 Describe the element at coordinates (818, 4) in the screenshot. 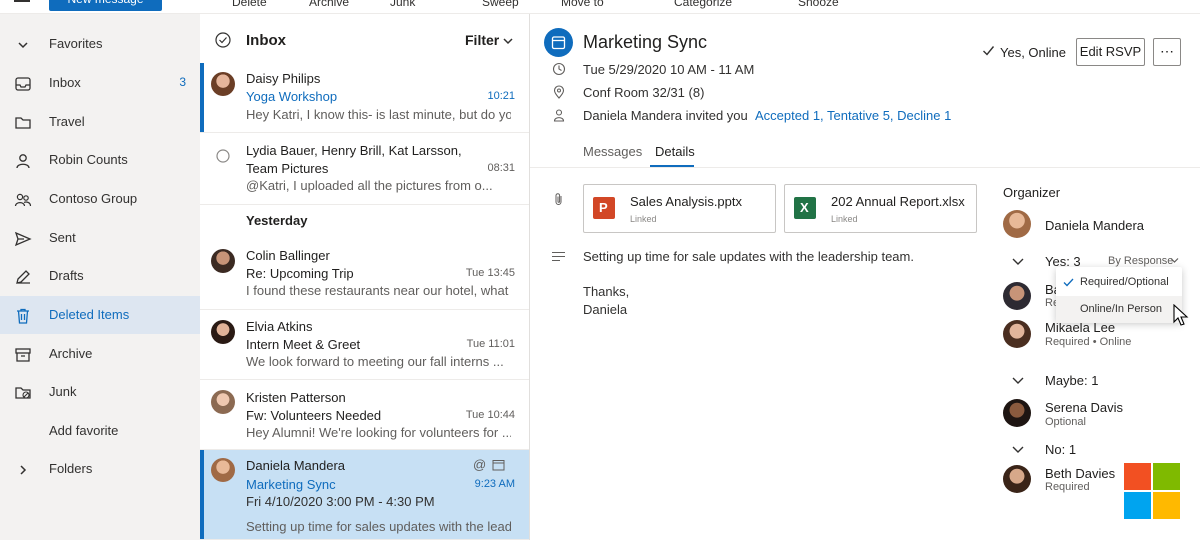

I see `snooze-button: Snooze` at that location.